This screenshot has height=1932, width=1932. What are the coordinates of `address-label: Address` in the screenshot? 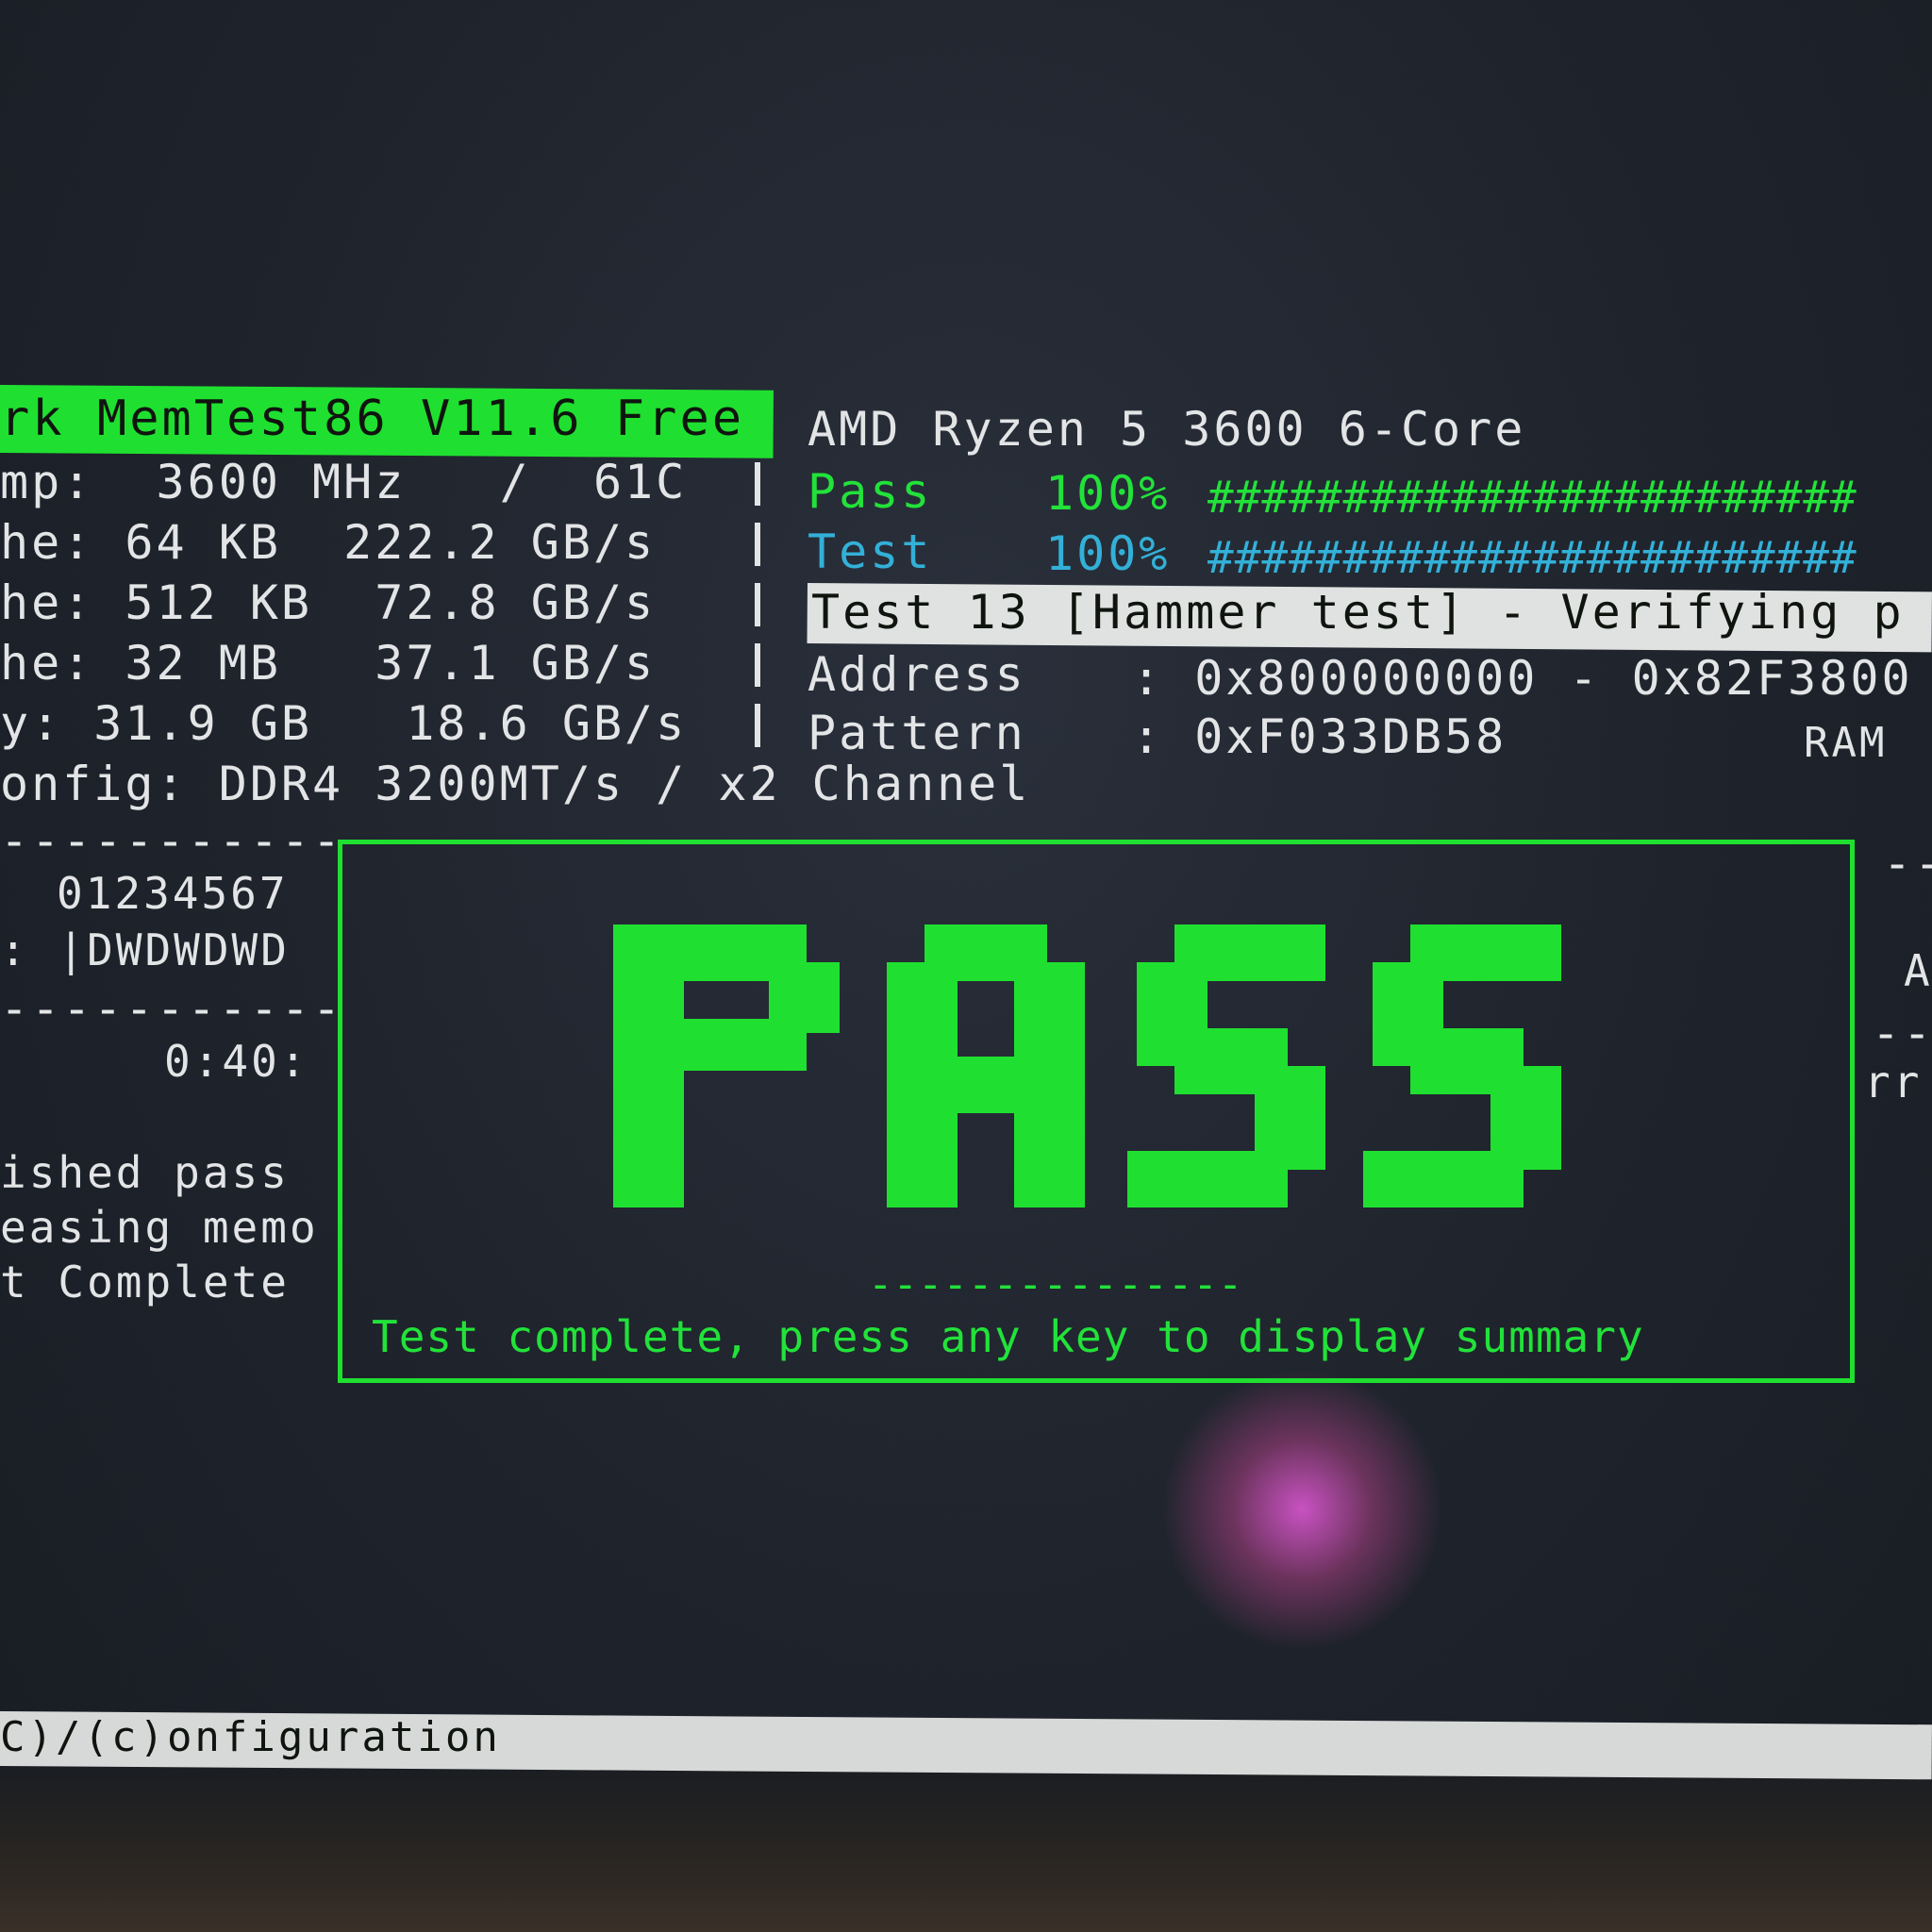 It's located at (917, 675).